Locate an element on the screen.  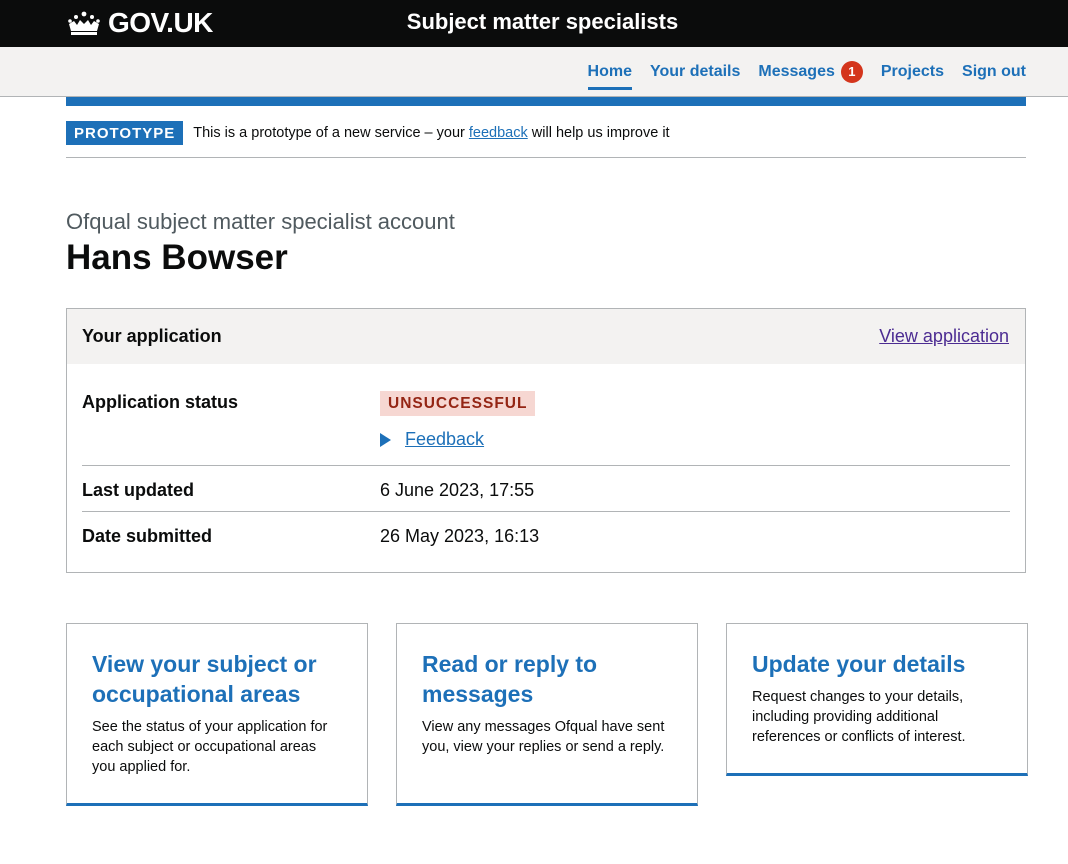
summary-key: Date submitted is located at coordinates (147, 536).